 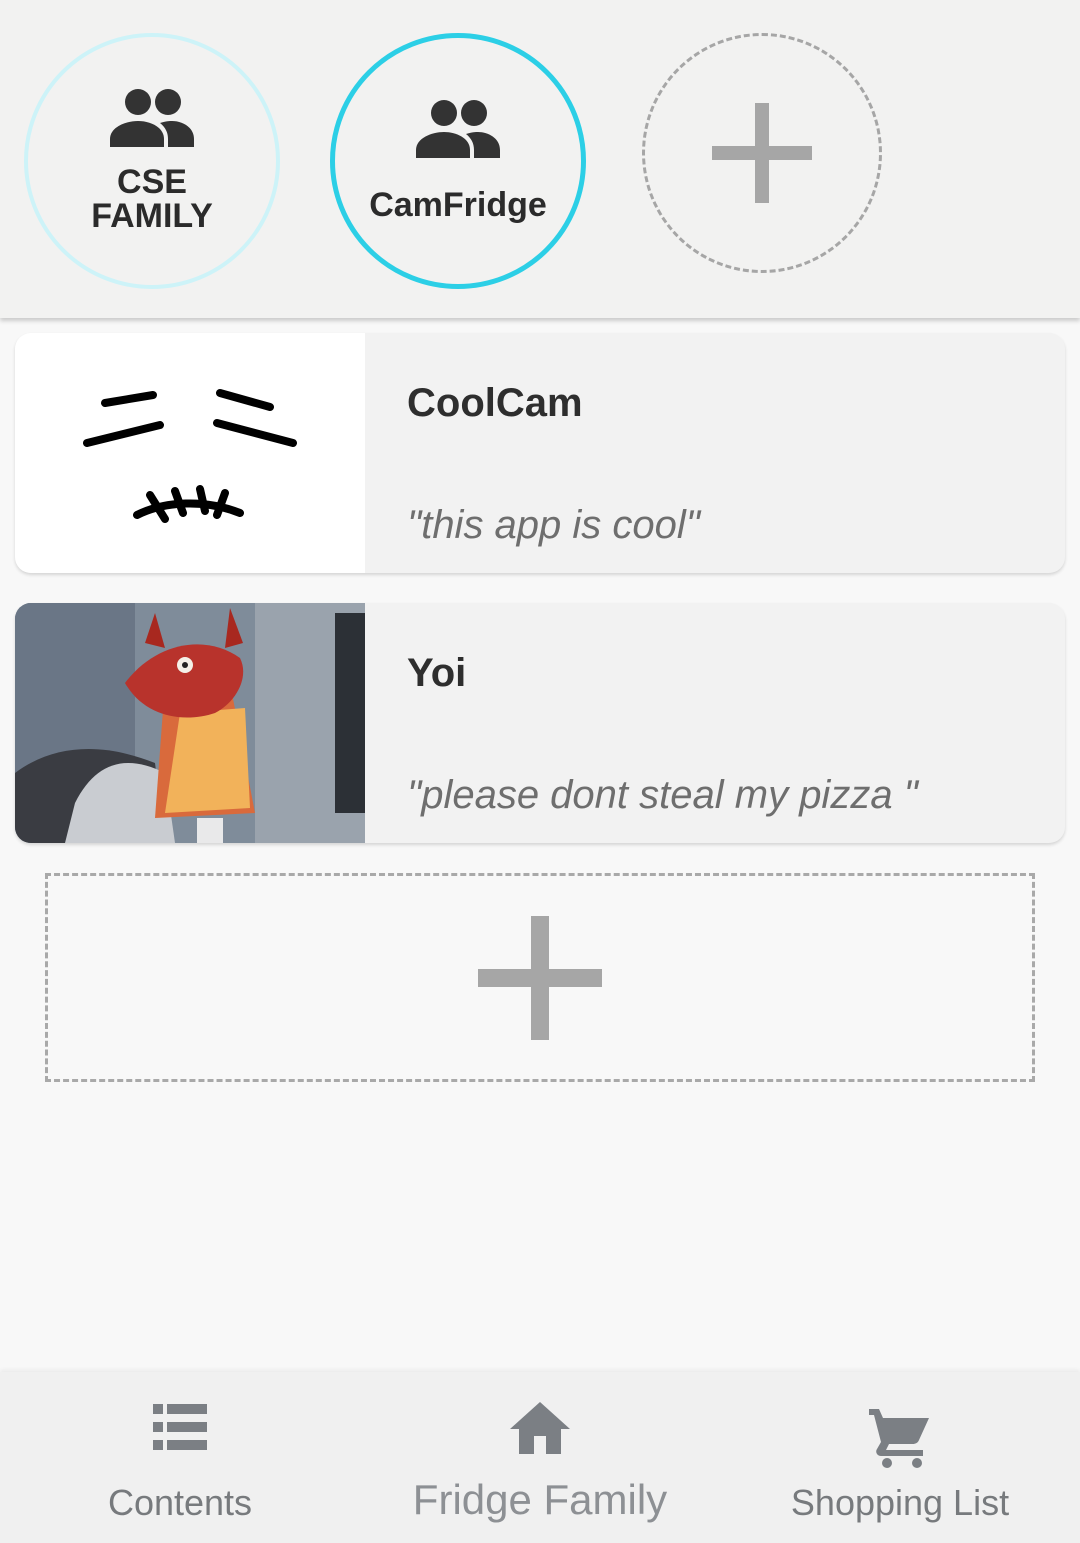 What do you see at coordinates (899, 1438) in the screenshot?
I see `cart-icon` at bounding box center [899, 1438].